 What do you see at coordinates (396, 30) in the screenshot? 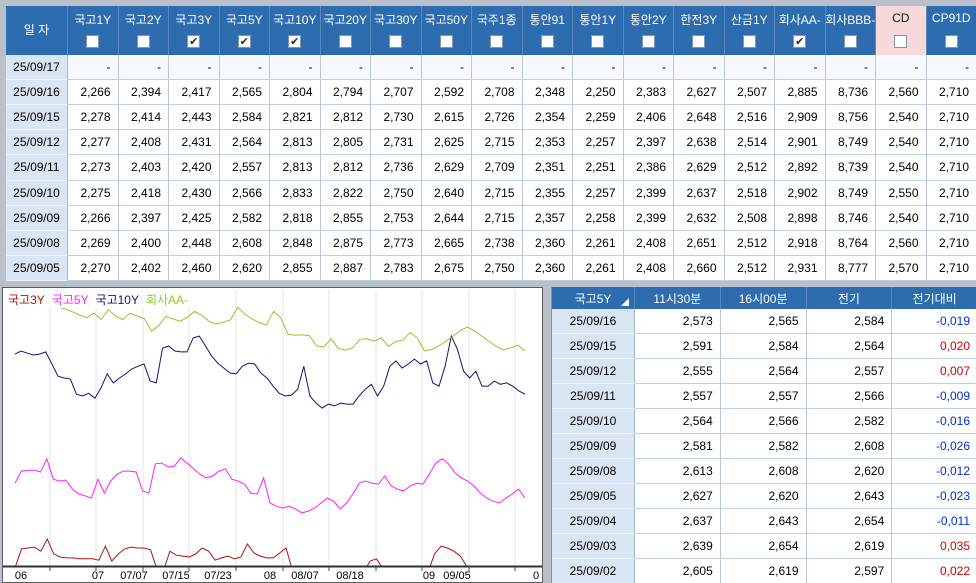
I see `column-header-국고30Y: 국고30Y` at bounding box center [396, 30].